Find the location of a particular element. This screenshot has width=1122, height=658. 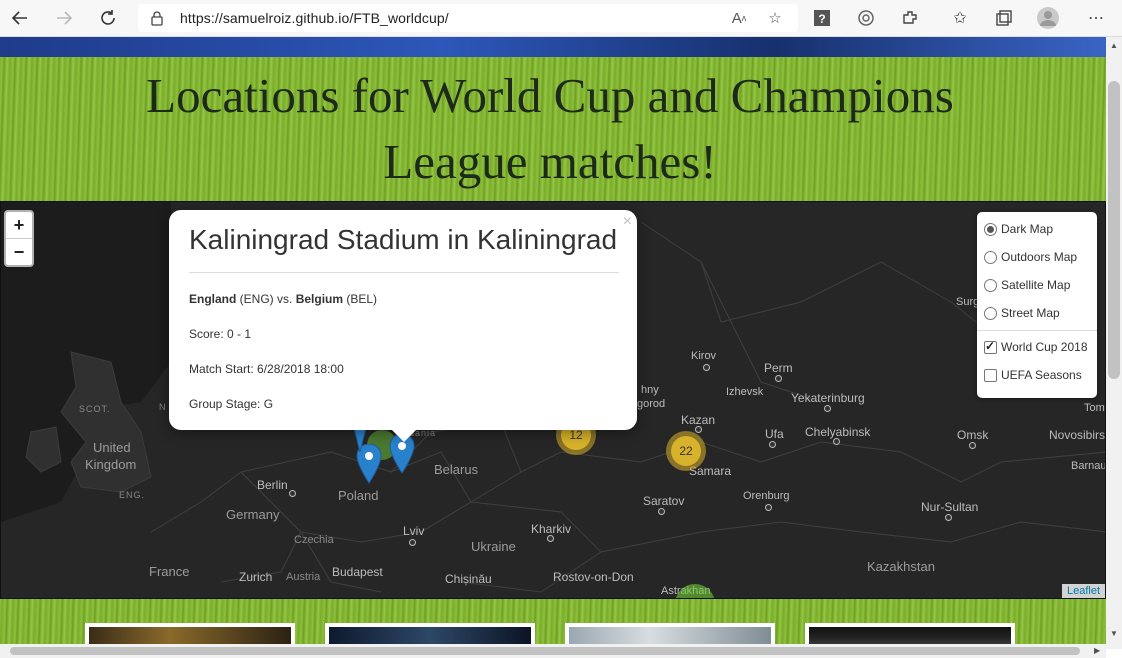

lock-icon is located at coordinates (157, 20).